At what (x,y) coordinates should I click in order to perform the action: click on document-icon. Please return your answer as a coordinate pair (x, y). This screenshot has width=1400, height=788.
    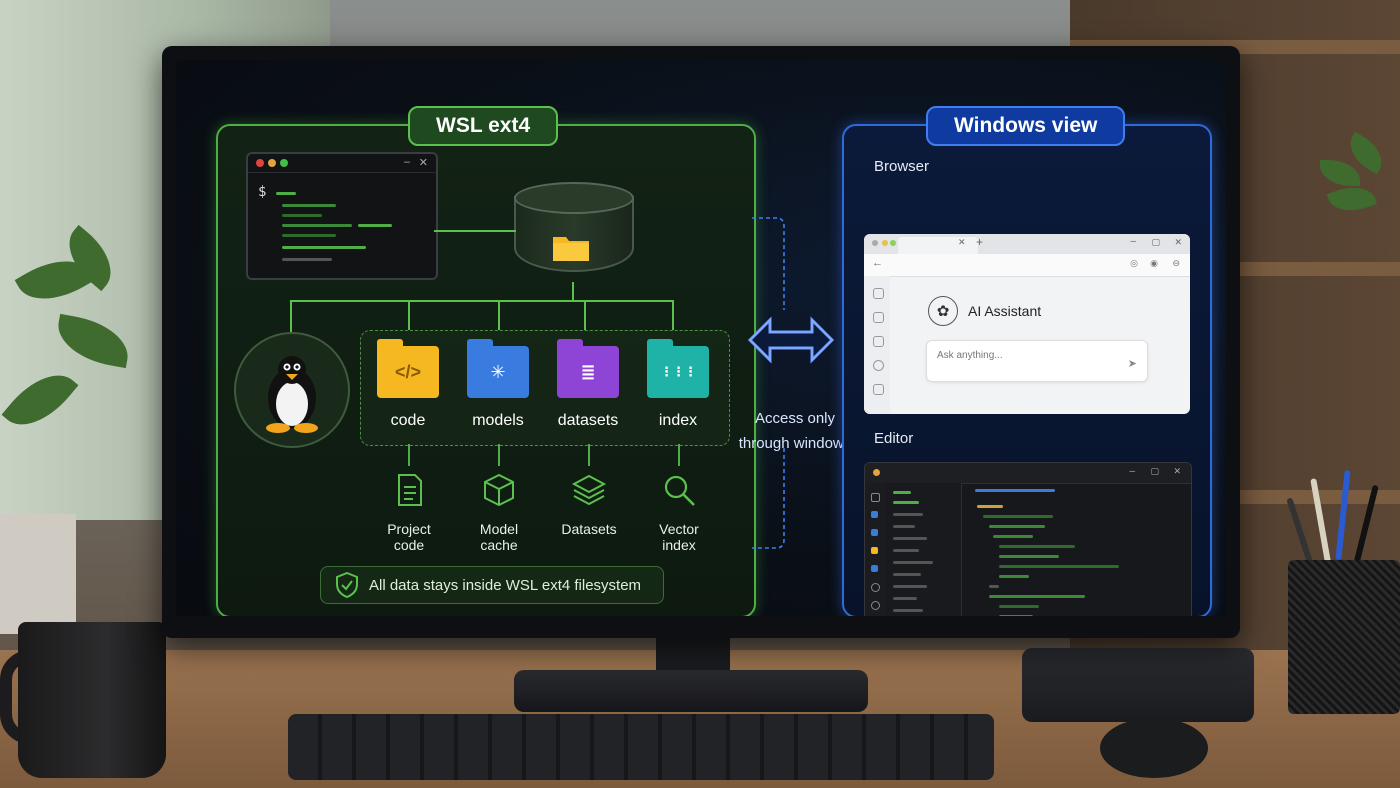
    Looking at the image, I should click on (410, 490).